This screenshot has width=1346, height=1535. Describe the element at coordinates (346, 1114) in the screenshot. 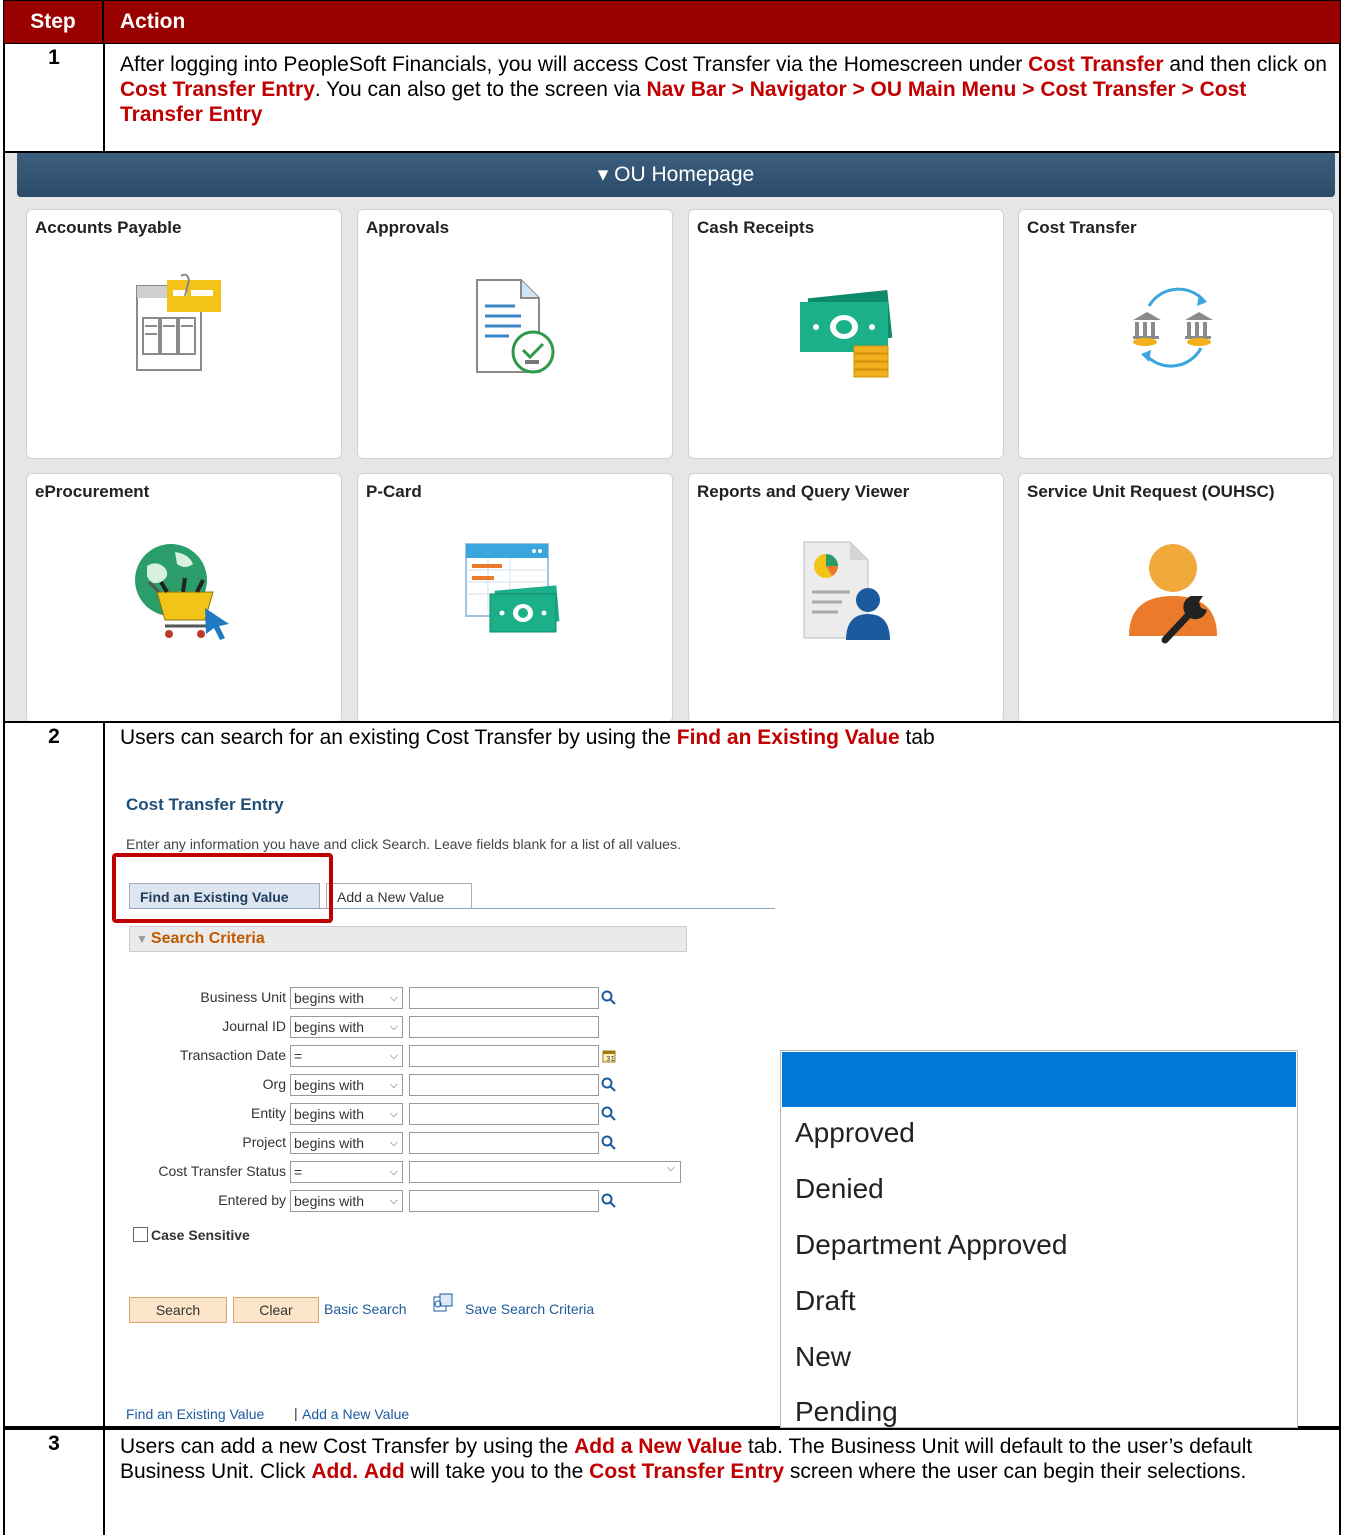

I see `entity-operator: begins with ⌵` at that location.